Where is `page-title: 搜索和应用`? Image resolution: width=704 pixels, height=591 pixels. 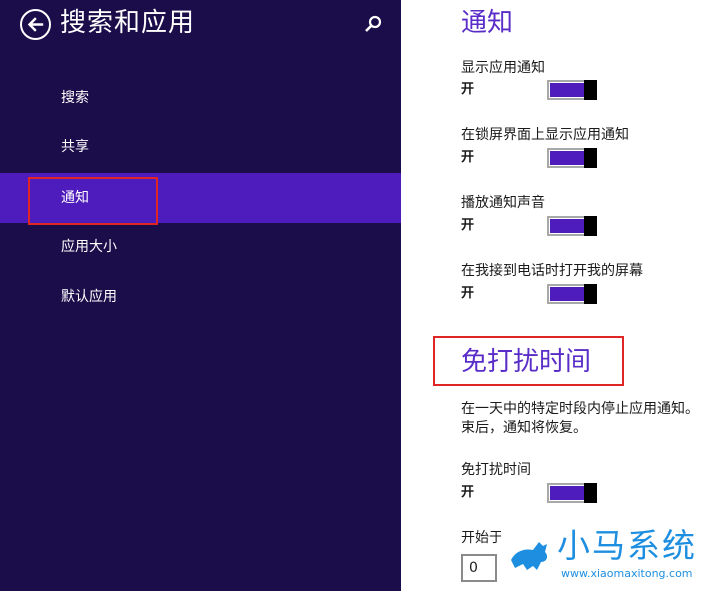
page-title: 搜索和应用 is located at coordinates (128, 23).